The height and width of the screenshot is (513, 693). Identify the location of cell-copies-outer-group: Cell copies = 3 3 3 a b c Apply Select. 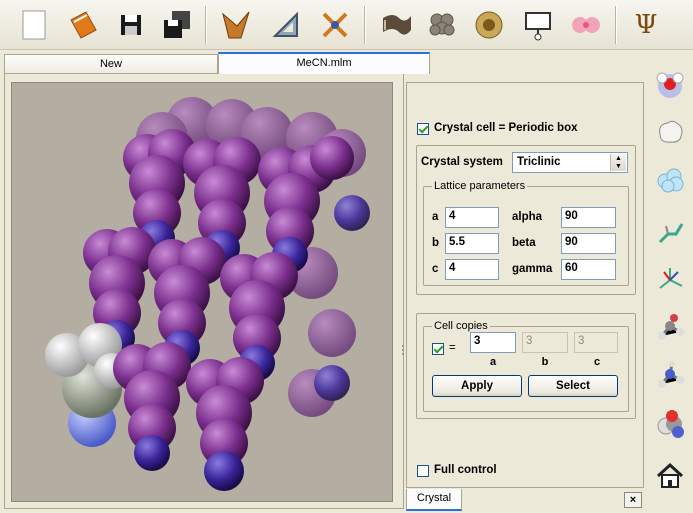
(526, 366).